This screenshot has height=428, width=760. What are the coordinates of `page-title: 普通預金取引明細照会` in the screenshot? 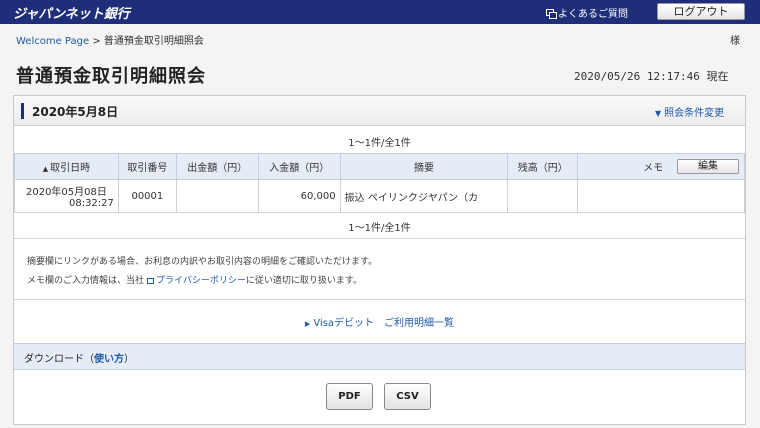 It's located at (111, 76).